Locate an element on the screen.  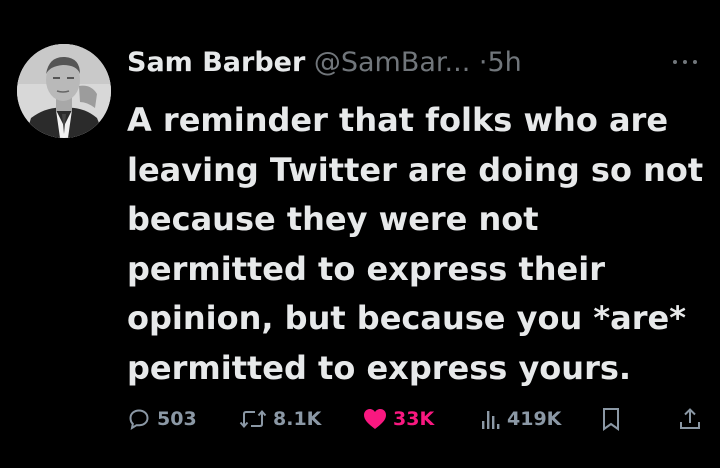
retweet-icon is located at coordinates (253, 419).